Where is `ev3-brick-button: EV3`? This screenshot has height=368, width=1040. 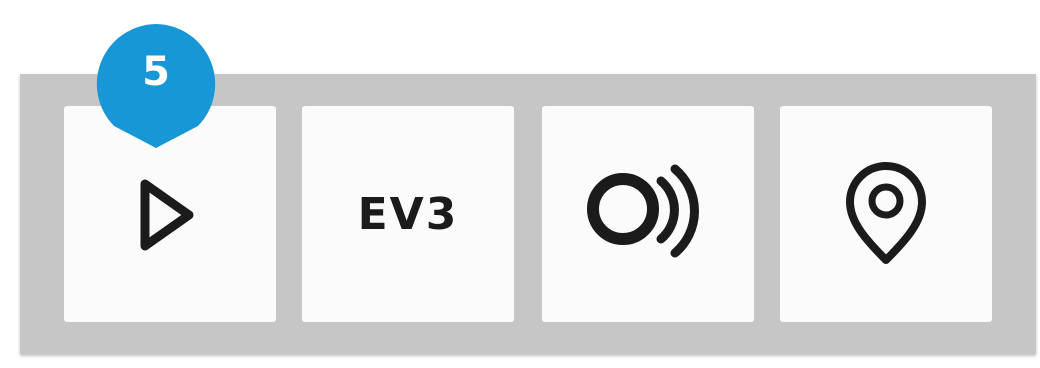 ev3-brick-button: EV3 is located at coordinates (408, 214).